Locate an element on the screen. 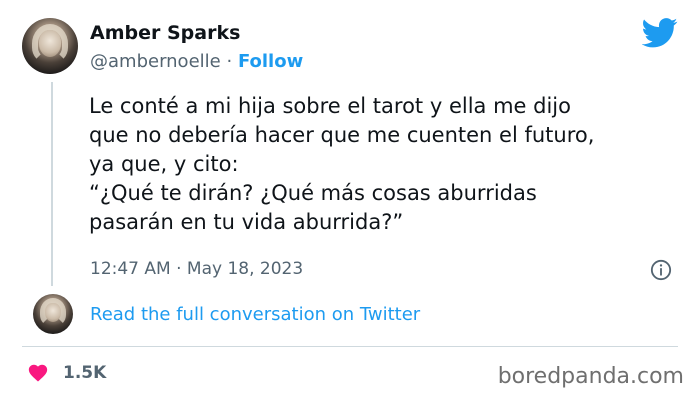  tweet-line: ya que, y cito: is located at coordinates (164, 164).